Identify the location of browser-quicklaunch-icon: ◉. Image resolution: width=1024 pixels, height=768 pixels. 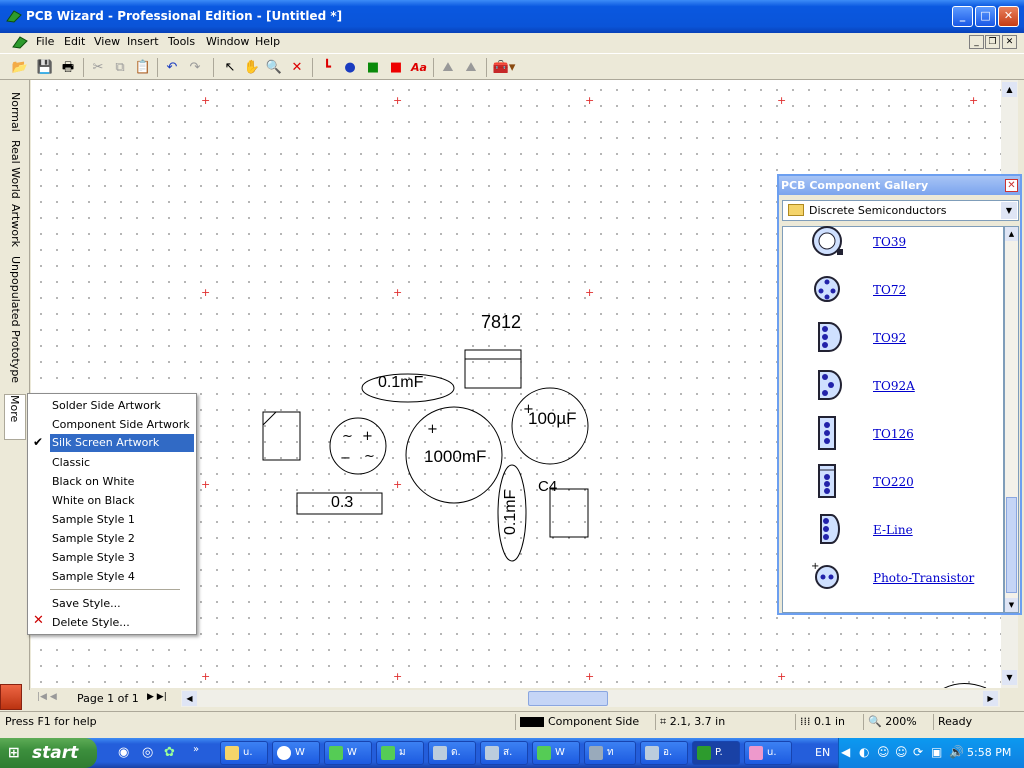
(123, 752).